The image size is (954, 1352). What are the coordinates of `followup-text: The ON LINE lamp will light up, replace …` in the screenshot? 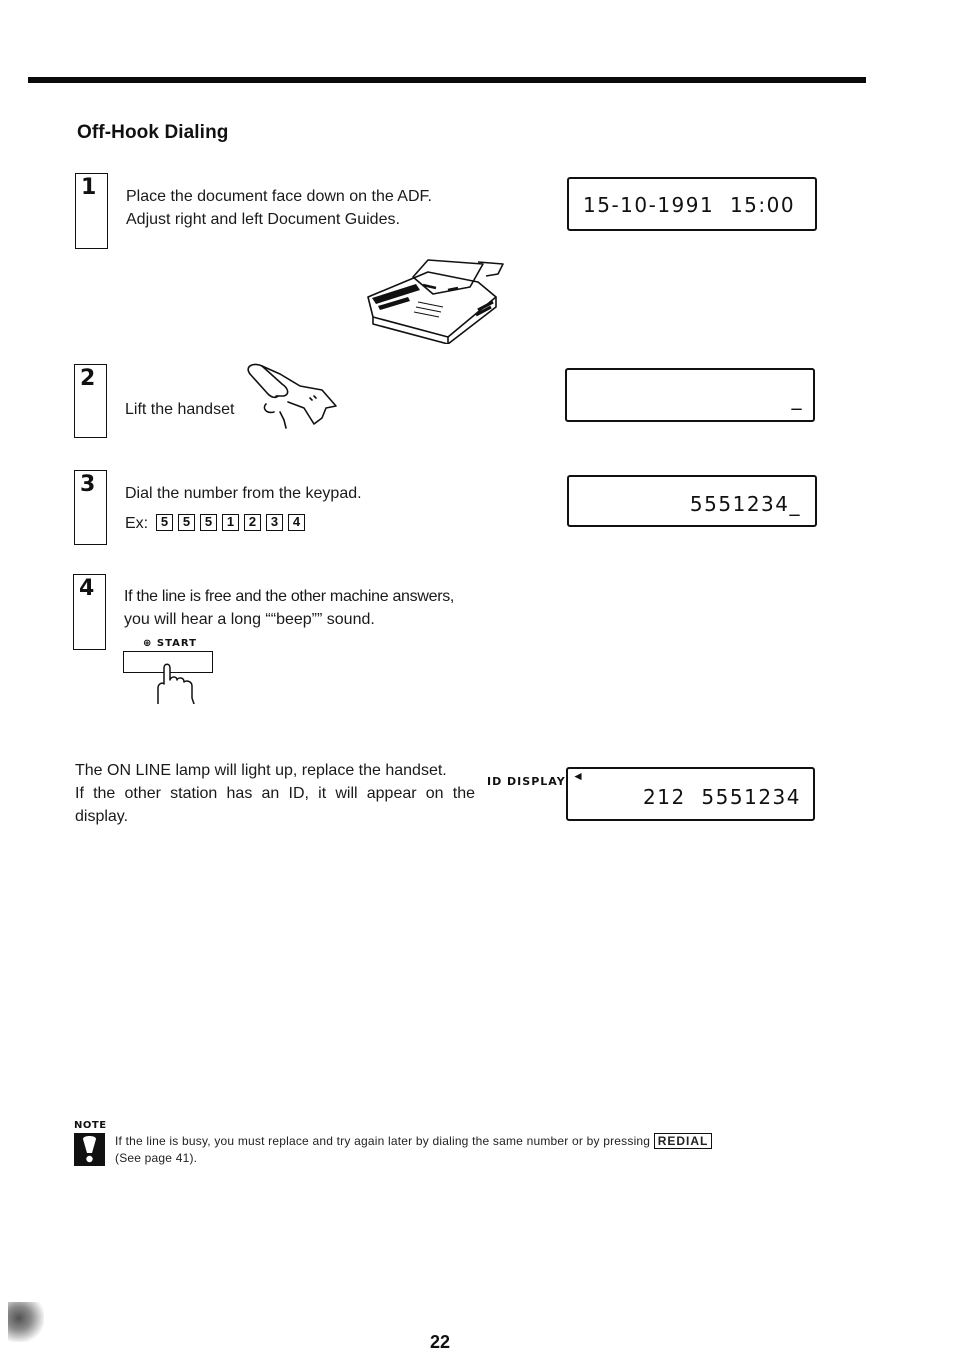 It's located at (275, 793).